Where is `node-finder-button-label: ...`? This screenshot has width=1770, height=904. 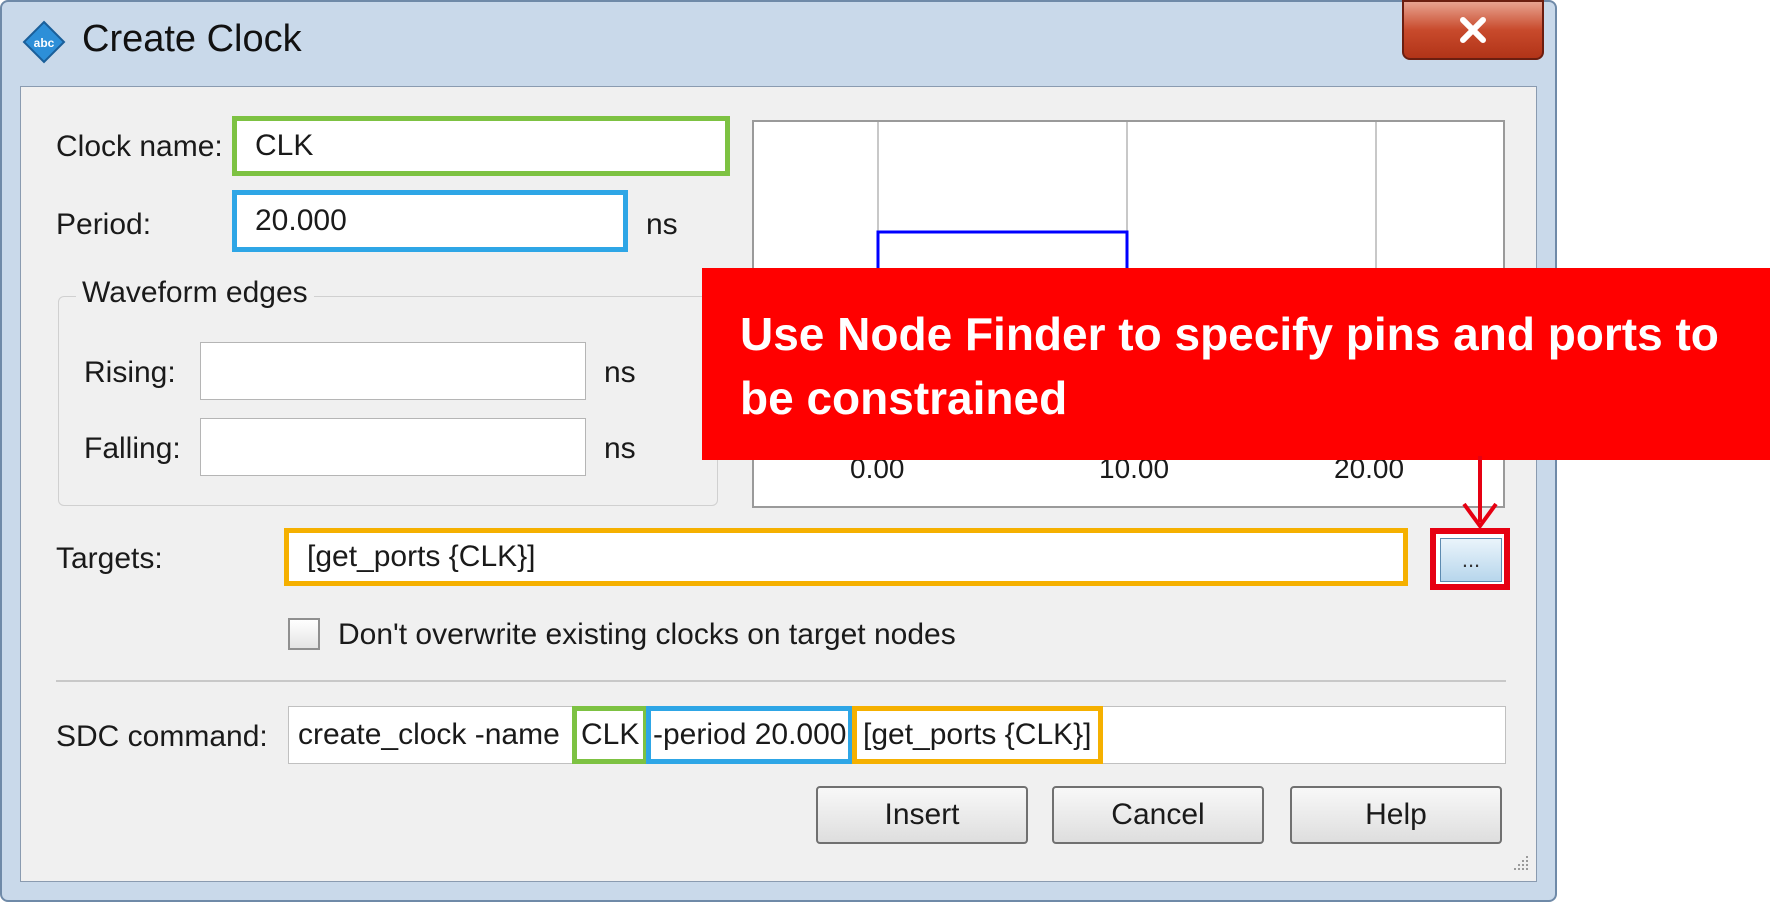 node-finder-button-label: ... is located at coordinates (1471, 560).